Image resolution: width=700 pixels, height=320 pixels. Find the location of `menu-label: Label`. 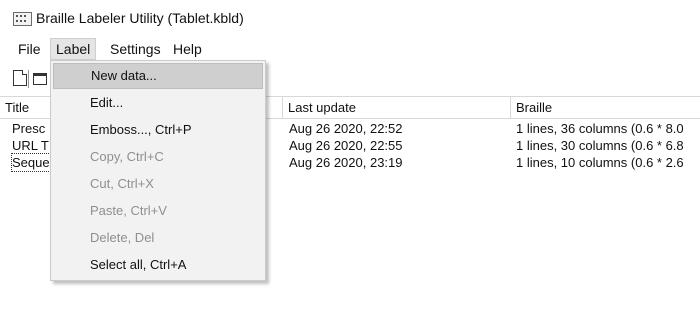

menu-label: Label is located at coordinates (73, 49).